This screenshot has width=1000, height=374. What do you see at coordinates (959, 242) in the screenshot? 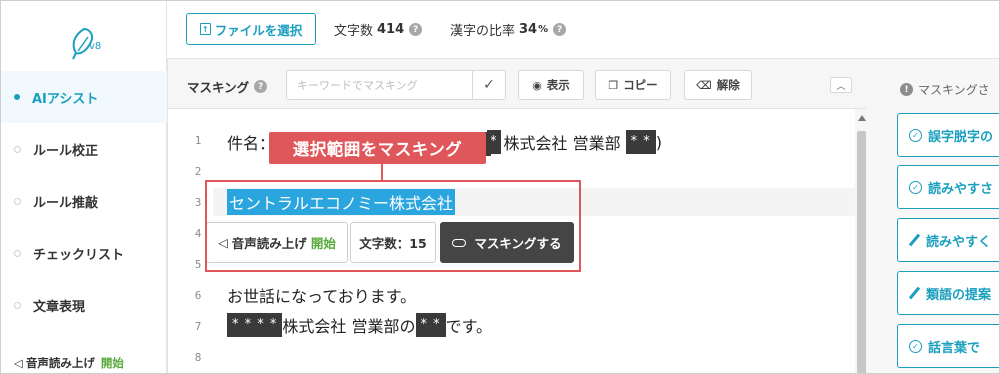
I see `ai-card-label: 読みやすく` at bounding box center [959, 242].